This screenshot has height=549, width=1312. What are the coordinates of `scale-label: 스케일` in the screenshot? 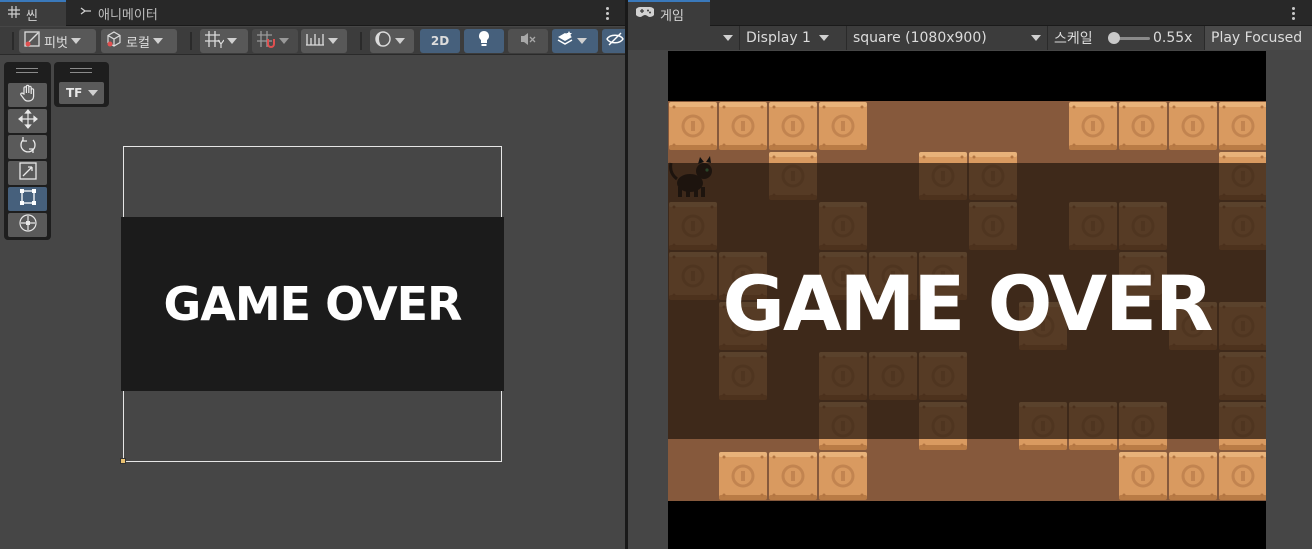 It's located at (1073, 39).